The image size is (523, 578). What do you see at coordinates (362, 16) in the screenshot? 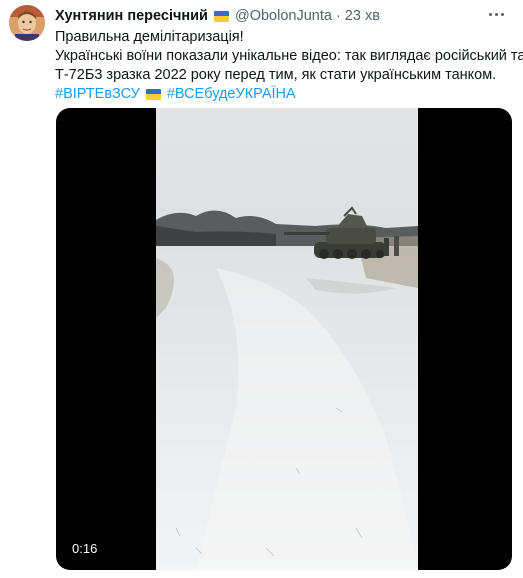
I see `timestamp: 23 хв` at bounding box center [362, 16].